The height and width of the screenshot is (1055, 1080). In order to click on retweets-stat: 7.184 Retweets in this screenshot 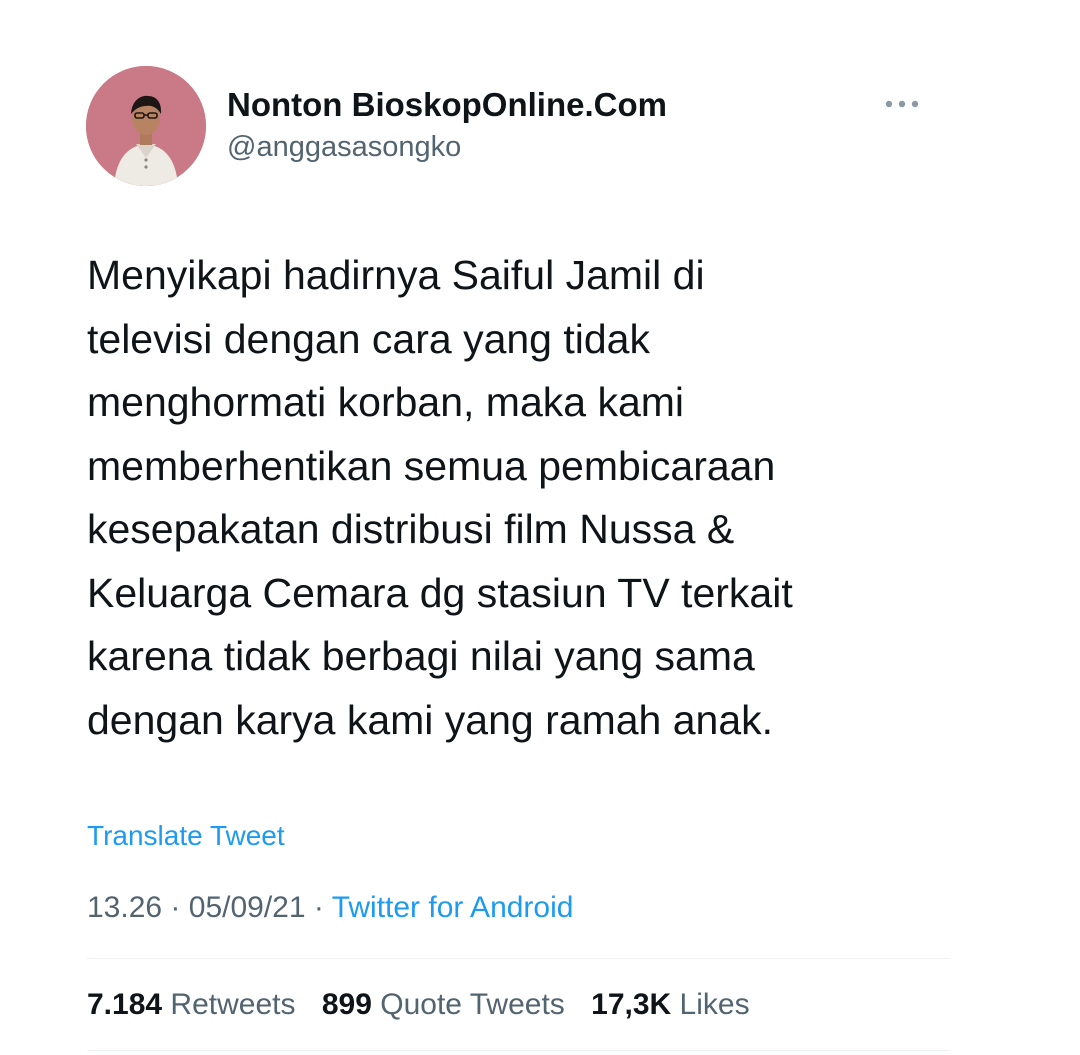, I will do `click(191, 1005)`.